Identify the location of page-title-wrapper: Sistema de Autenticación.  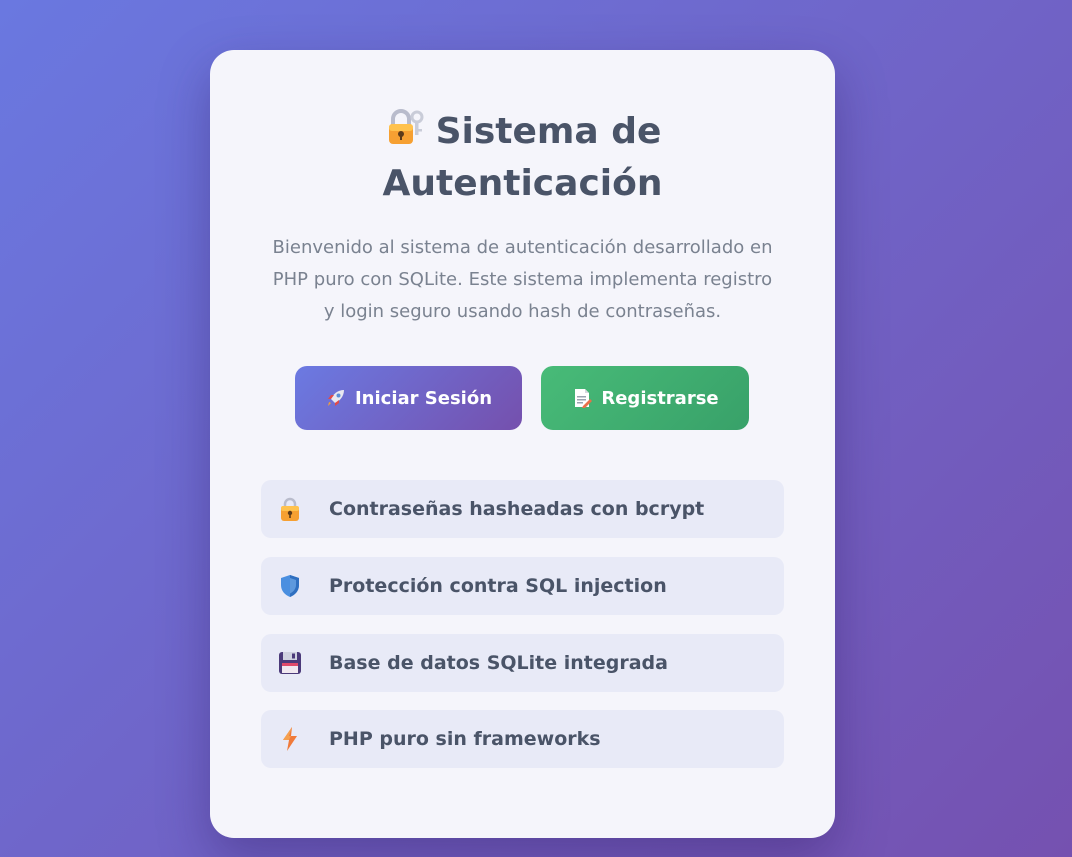
(523, 158).